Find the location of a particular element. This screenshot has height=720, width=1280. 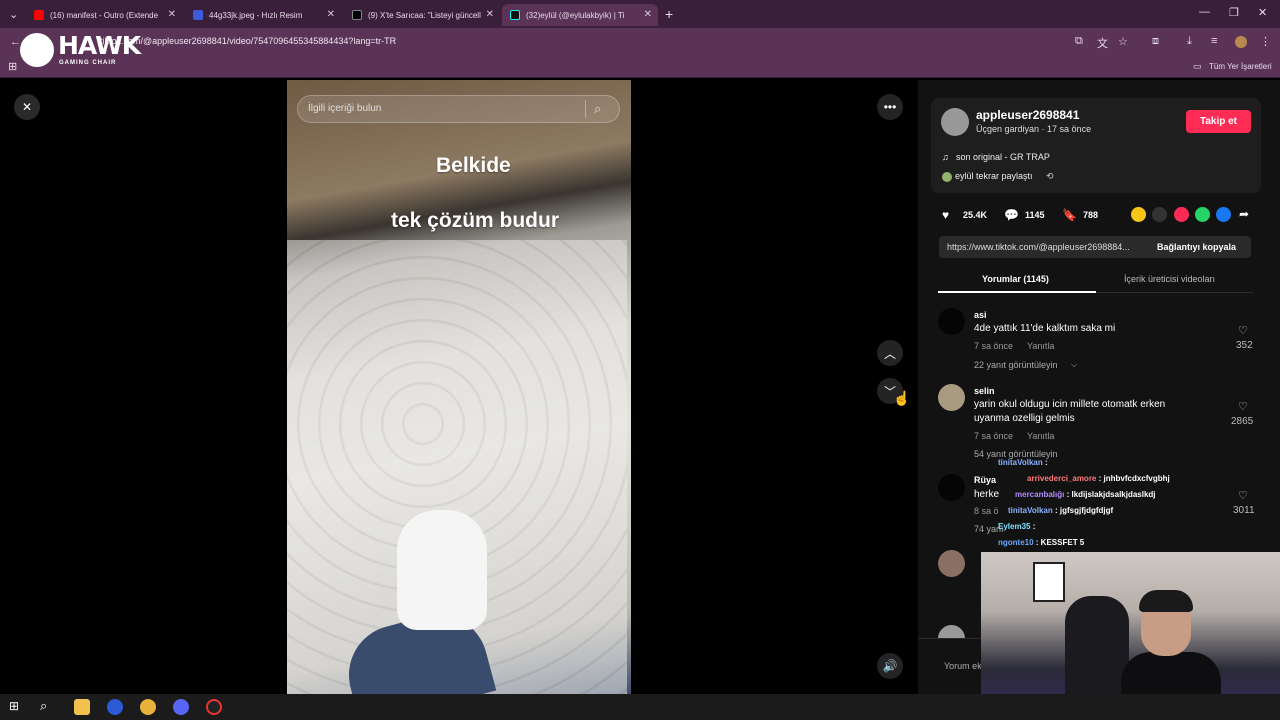

video-caption-line2: tek çözüm budur is located at coordinates (475, 220).